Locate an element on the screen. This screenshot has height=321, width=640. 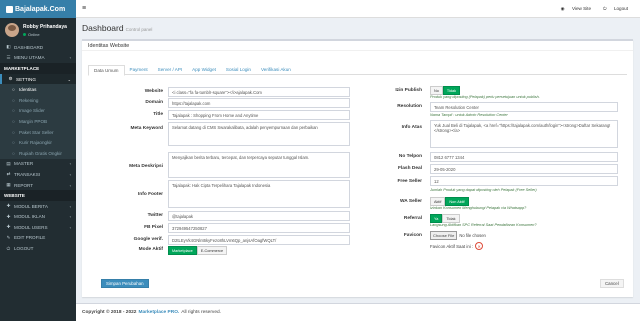
brand-logo: Bajalapak.Com is located at coordinates (38, 9).